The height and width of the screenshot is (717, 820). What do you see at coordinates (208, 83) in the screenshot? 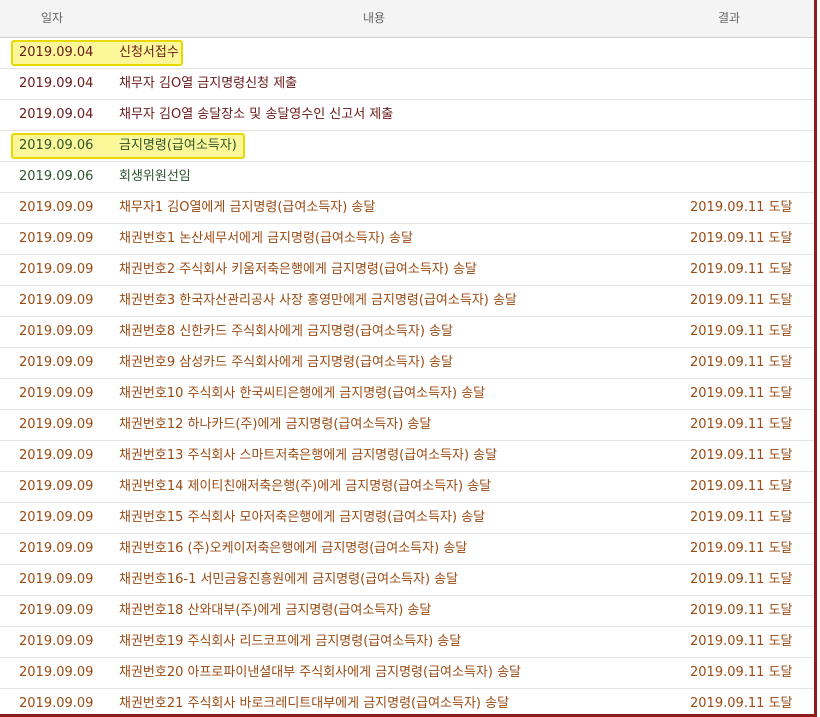
I see `row-content: 채무자 김O열 금지명령신청 제출` at bounding box center [208, 83].